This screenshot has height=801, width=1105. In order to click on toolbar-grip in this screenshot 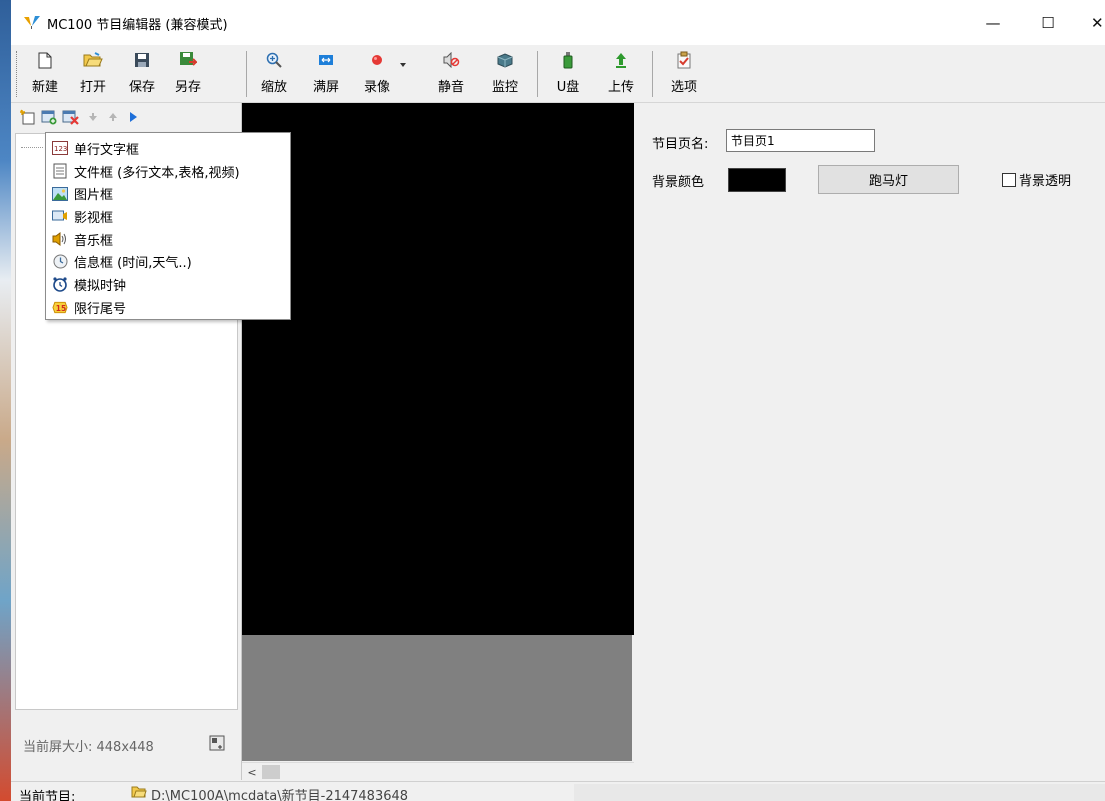, I will do `click(17, 74)`.